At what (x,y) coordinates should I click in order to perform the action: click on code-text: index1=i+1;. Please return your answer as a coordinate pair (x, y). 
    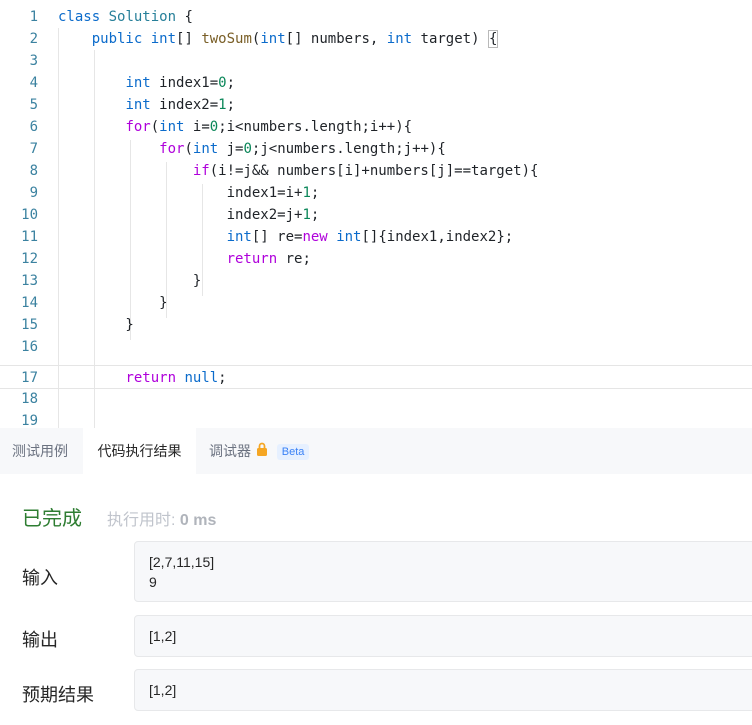
    Looking at the image, I should click on (189, 193).